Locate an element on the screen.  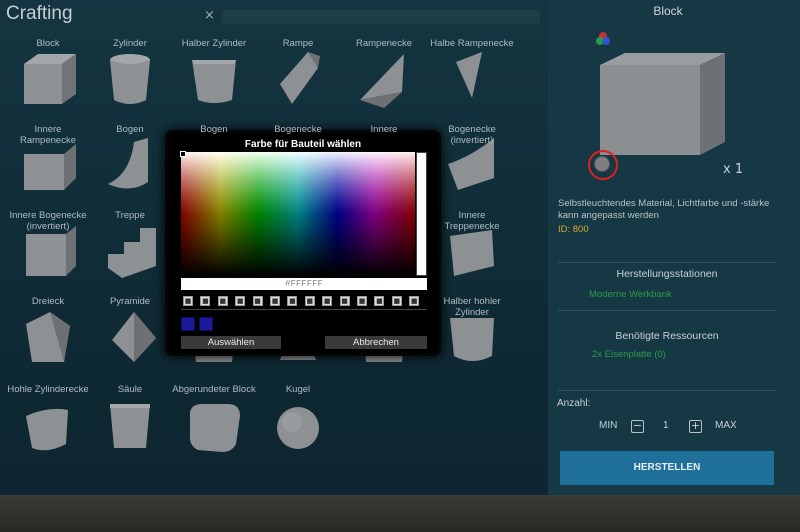
page-title: Crafting is located at coordinates (39, 13).